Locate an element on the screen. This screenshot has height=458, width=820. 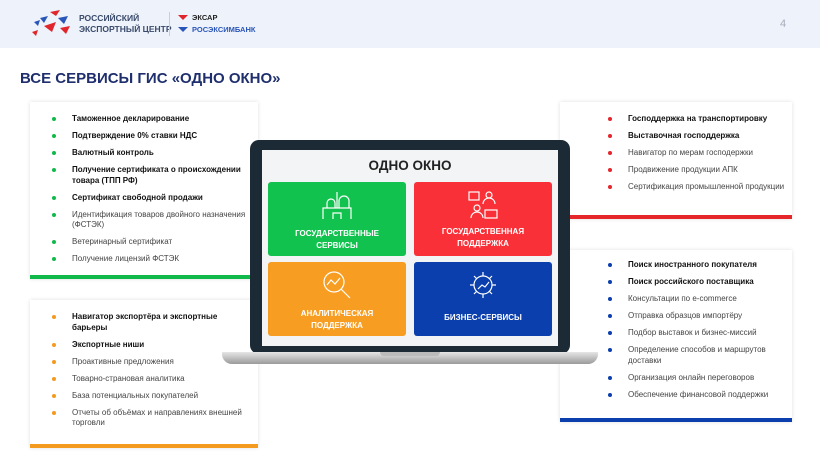
green-bar is located at coordinates (144, 277).